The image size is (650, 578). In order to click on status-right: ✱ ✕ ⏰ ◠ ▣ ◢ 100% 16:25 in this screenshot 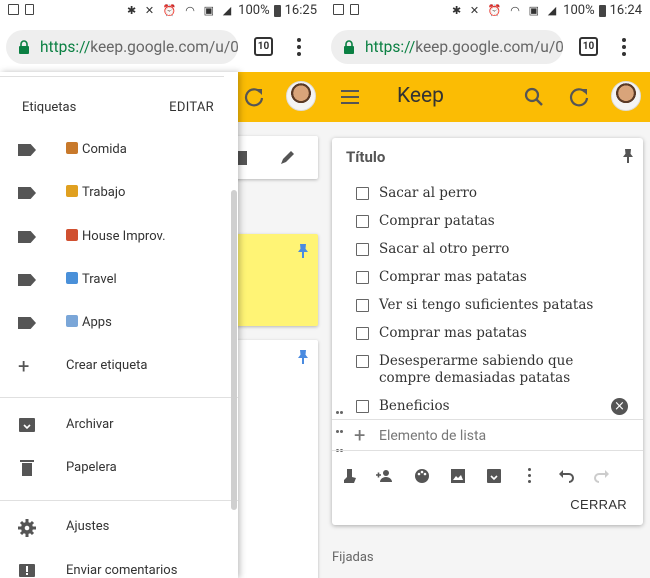, I will do `click(222, 10)`.